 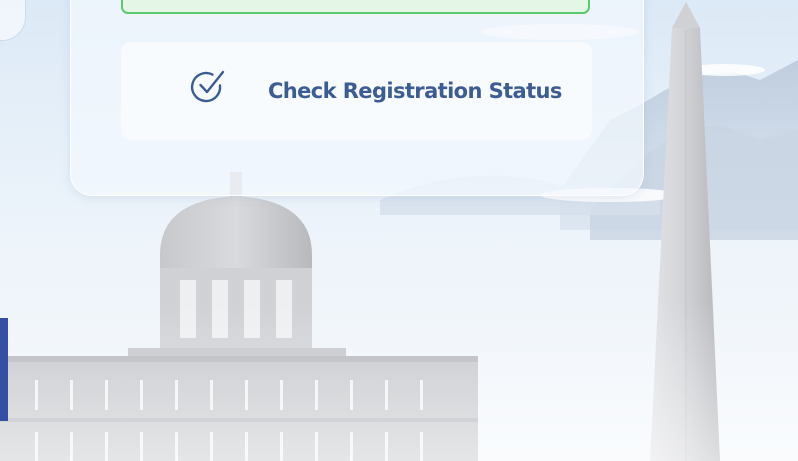 What do you see at coordinates (415, 91) in the screenshot?
I see `check-registration-status-label: Check Registration Status` at bounding box center [415, 91].